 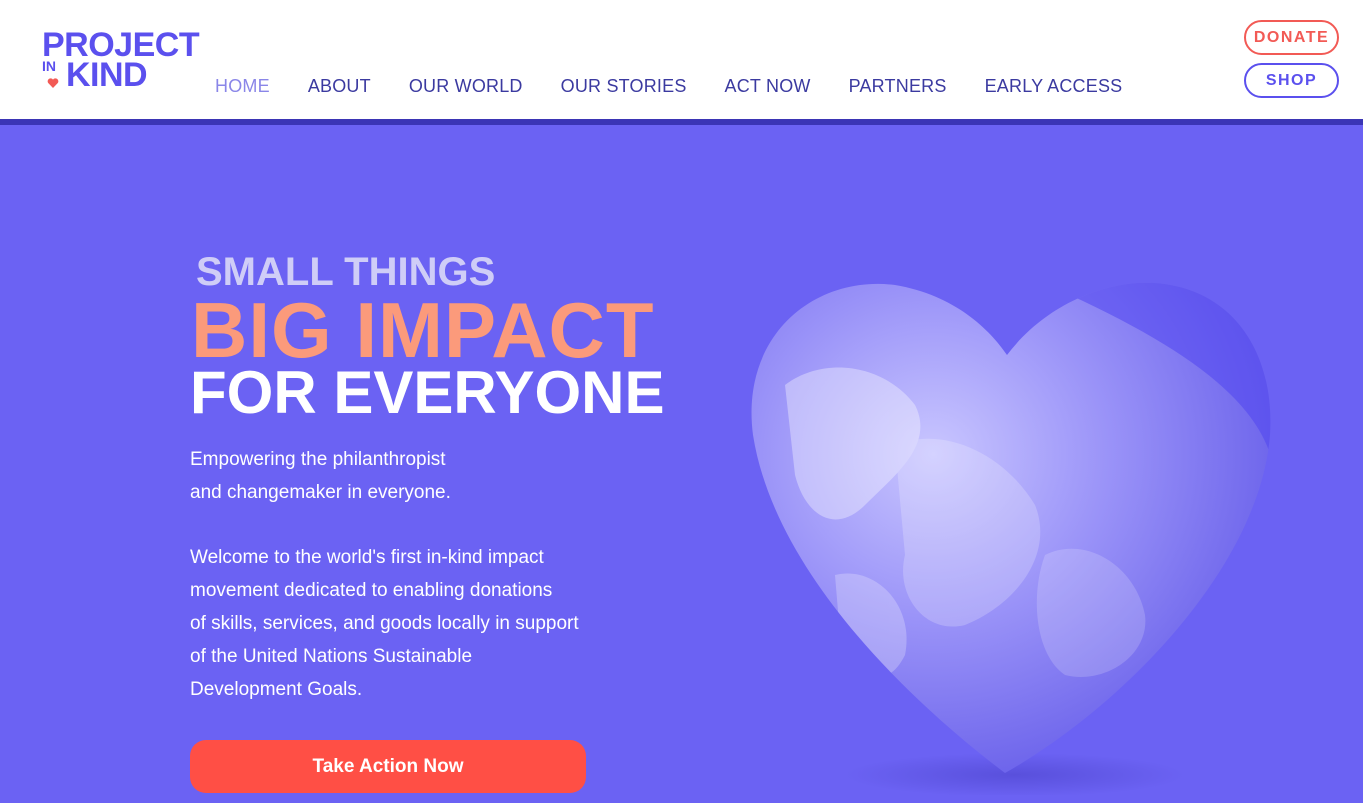 I want to click on nav-item-about: ABOUT, so click(x=339, y=86).